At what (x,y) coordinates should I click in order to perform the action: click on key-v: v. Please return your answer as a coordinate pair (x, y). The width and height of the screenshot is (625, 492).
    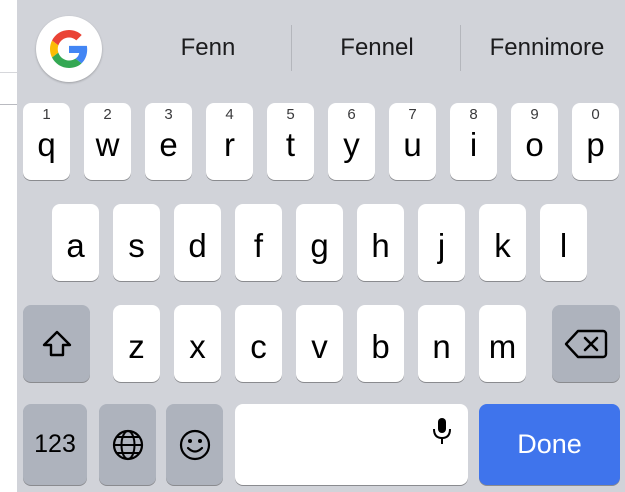
    Looking at the image, I should click on (319, 343).